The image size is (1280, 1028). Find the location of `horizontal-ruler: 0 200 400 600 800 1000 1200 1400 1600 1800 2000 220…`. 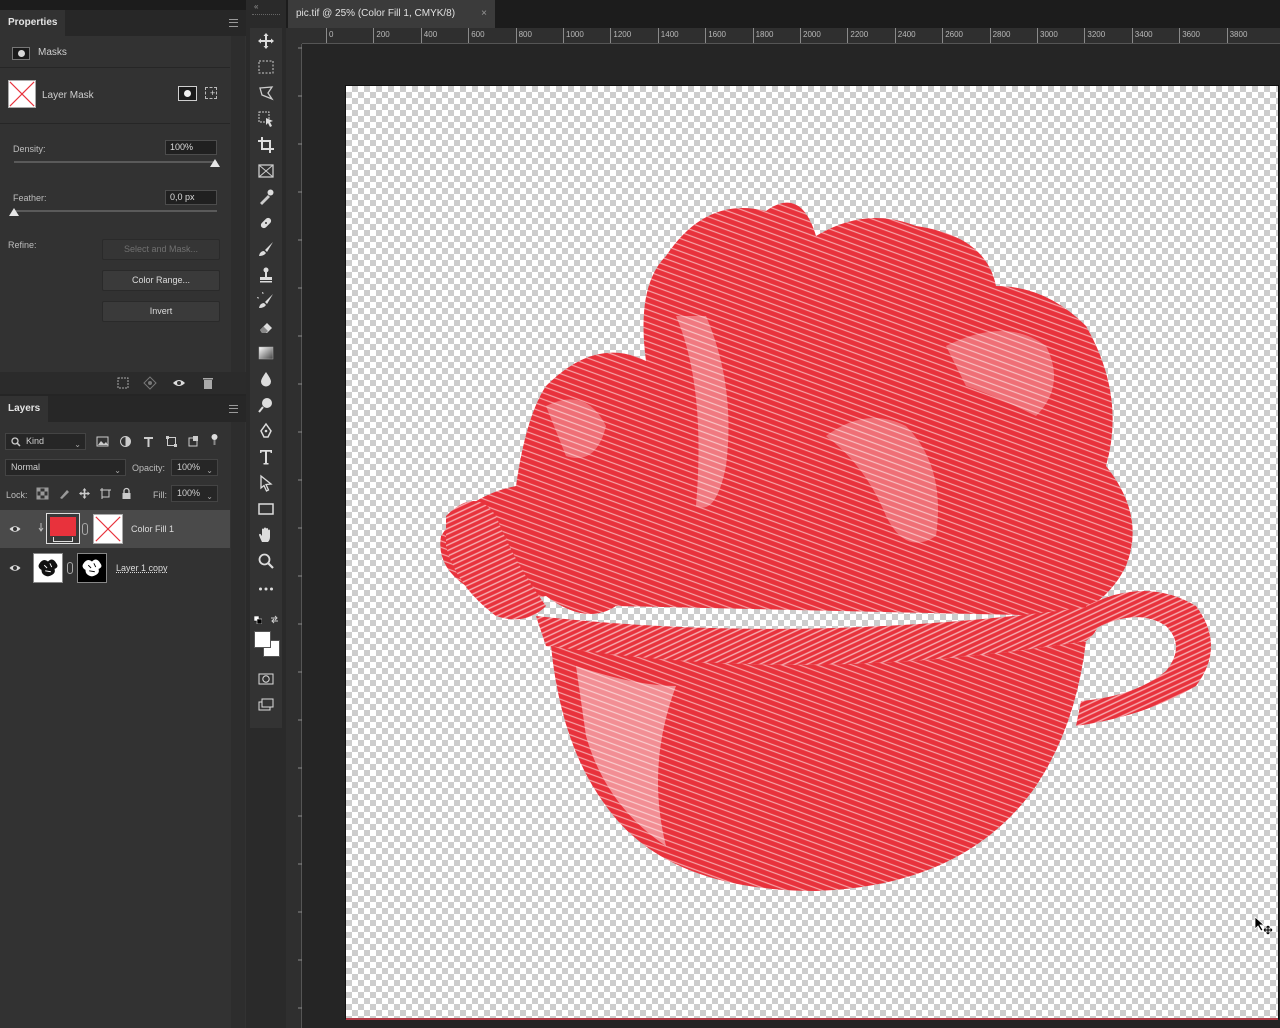

horizontal-ruler: 0 200 400 600 800 1000 1200 1400 1600 1800 2000 220… is located at coordinates (791, 36).